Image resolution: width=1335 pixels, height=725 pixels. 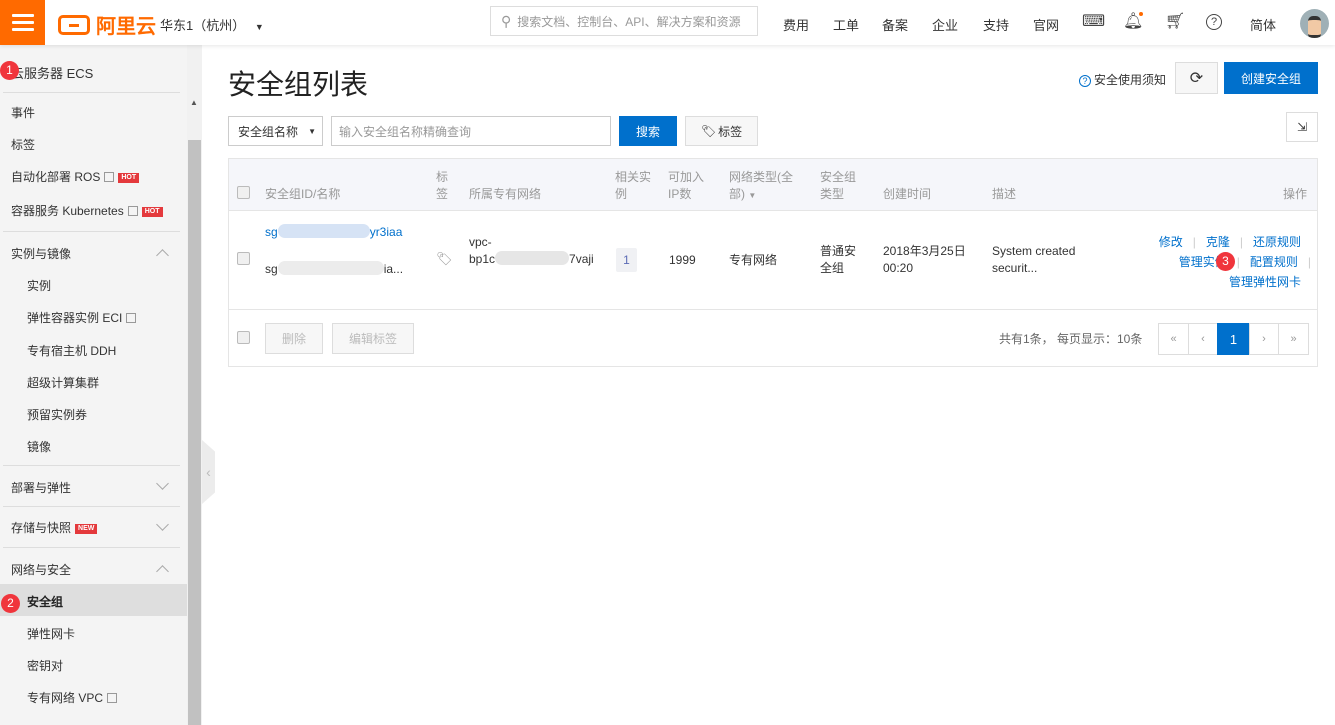 What do you see at coordinates (45, 665) in the screenshot?
I see `sidebar-item-keypairs: 密钥对` at bounding box center [45, 665].